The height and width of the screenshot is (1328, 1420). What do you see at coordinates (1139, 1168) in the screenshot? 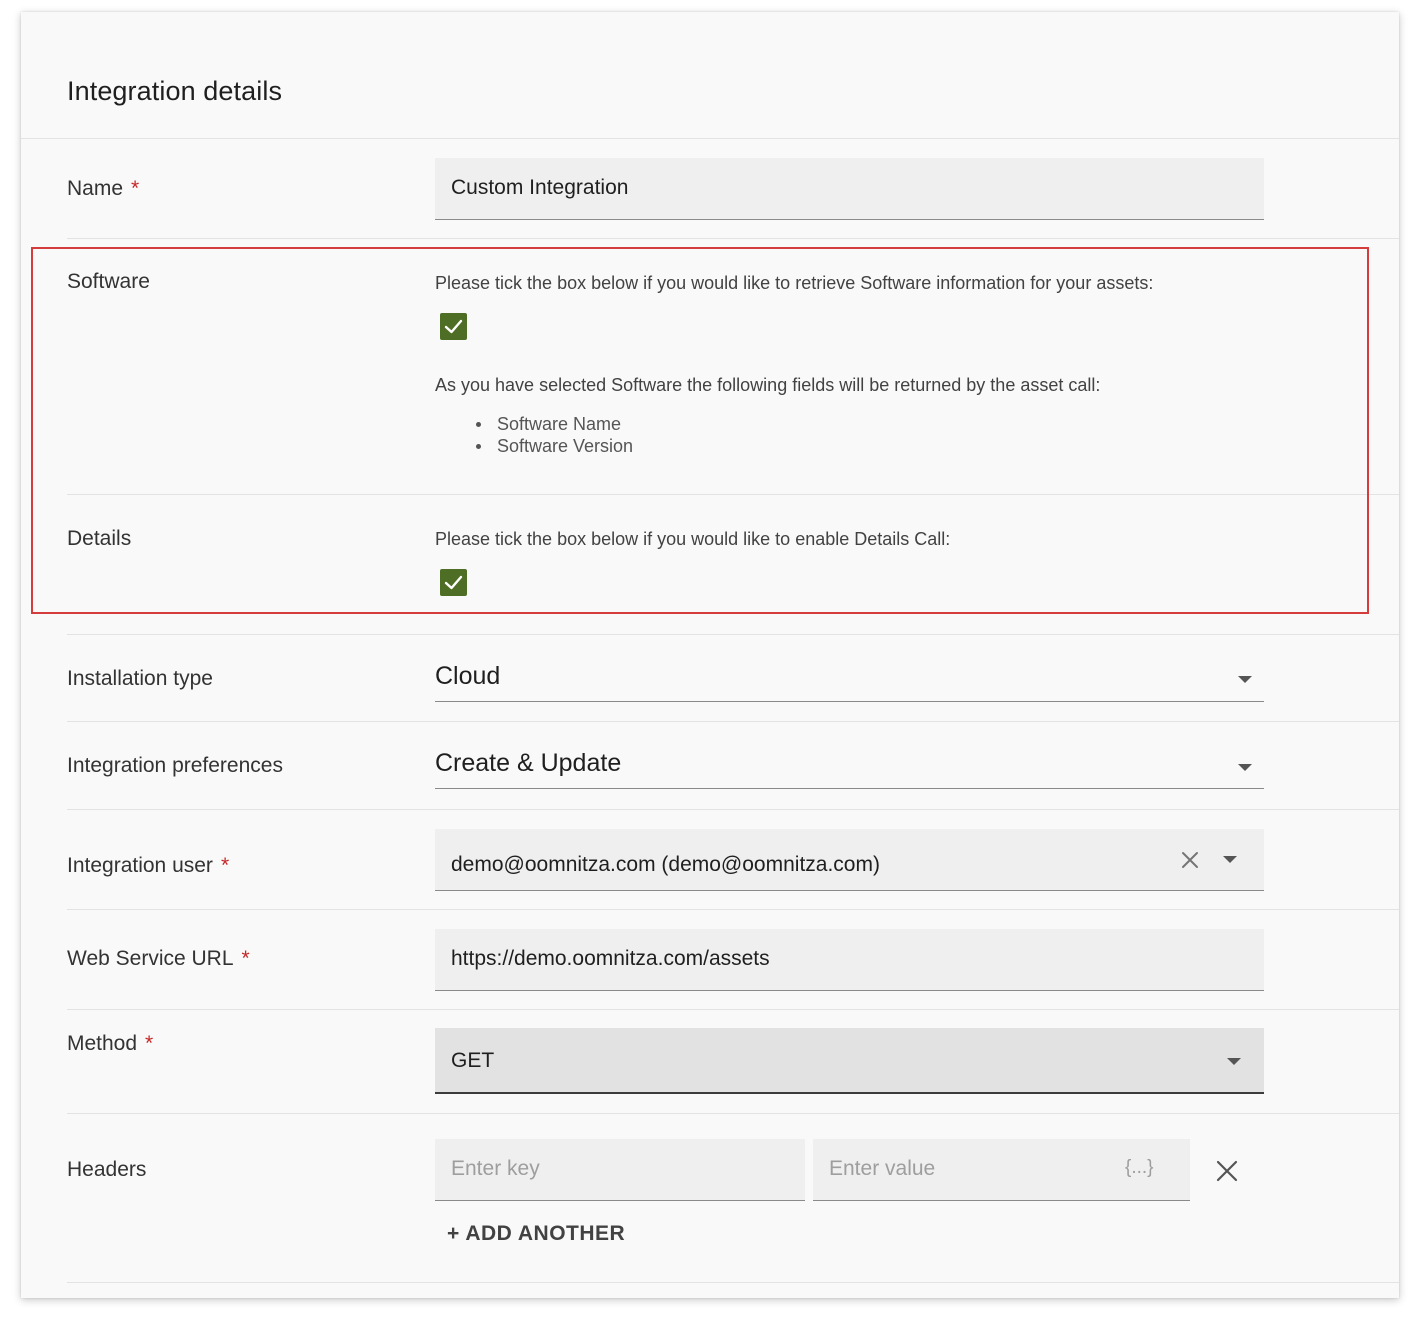
I see `json-editor-icon: {...}` at bounding box center [1139, 1168].